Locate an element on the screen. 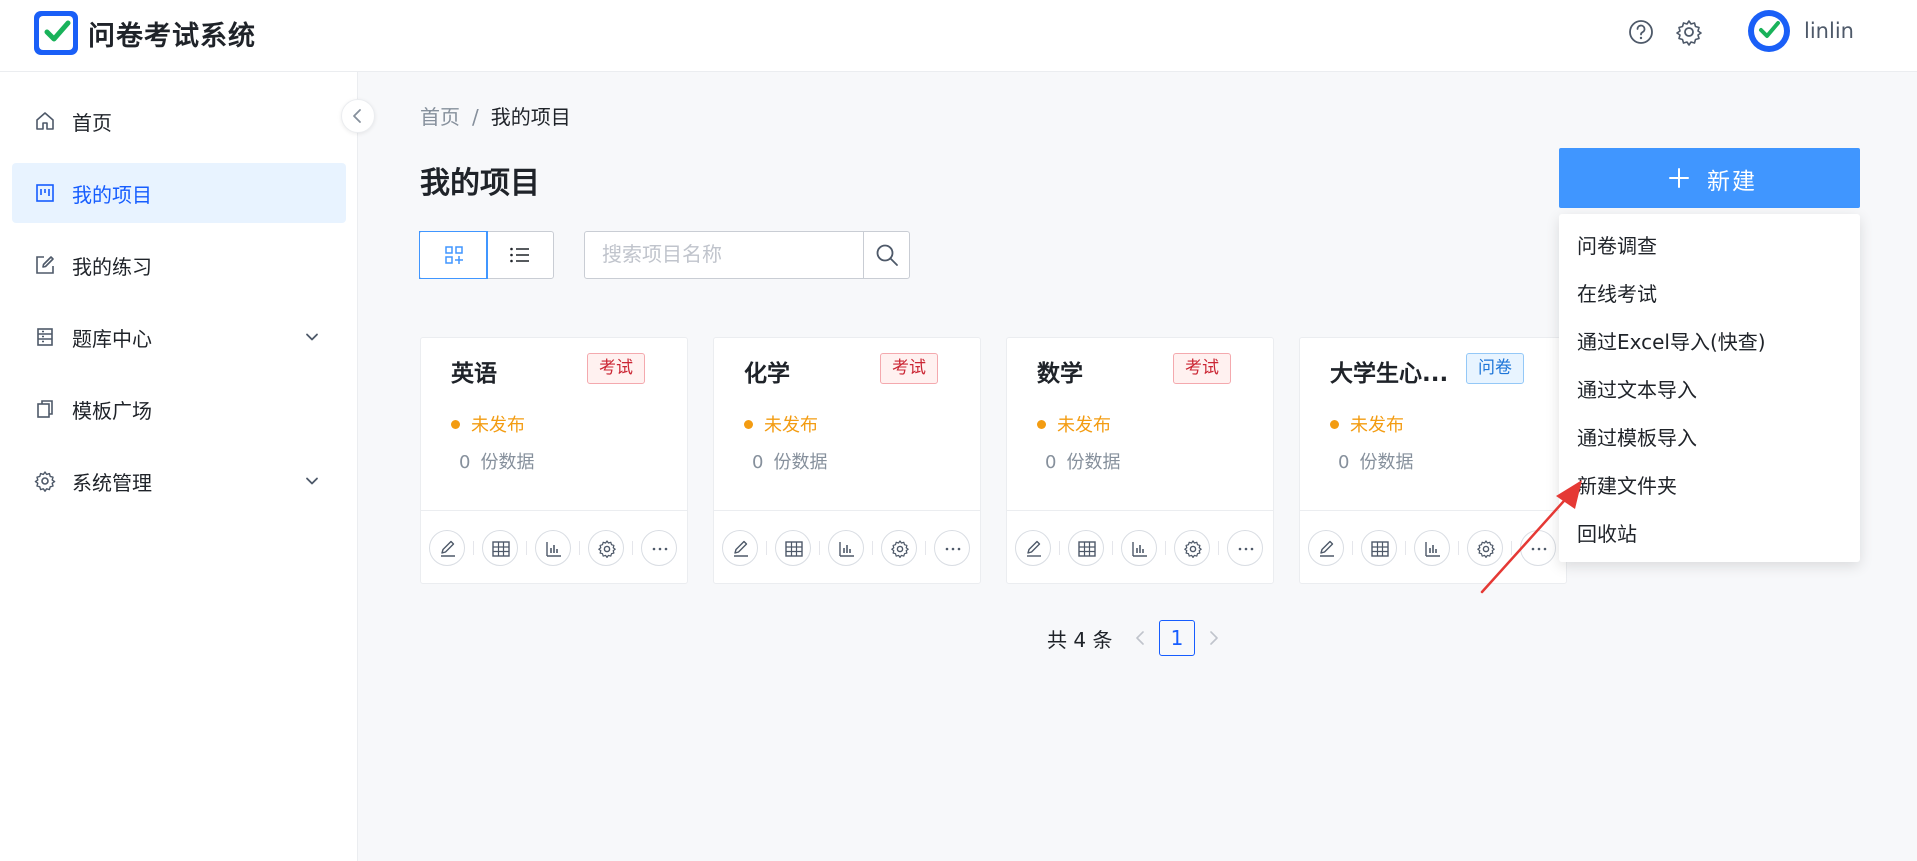 This screenshot has height=861, width=1917. database-icon is located at coordinates (45, 337).